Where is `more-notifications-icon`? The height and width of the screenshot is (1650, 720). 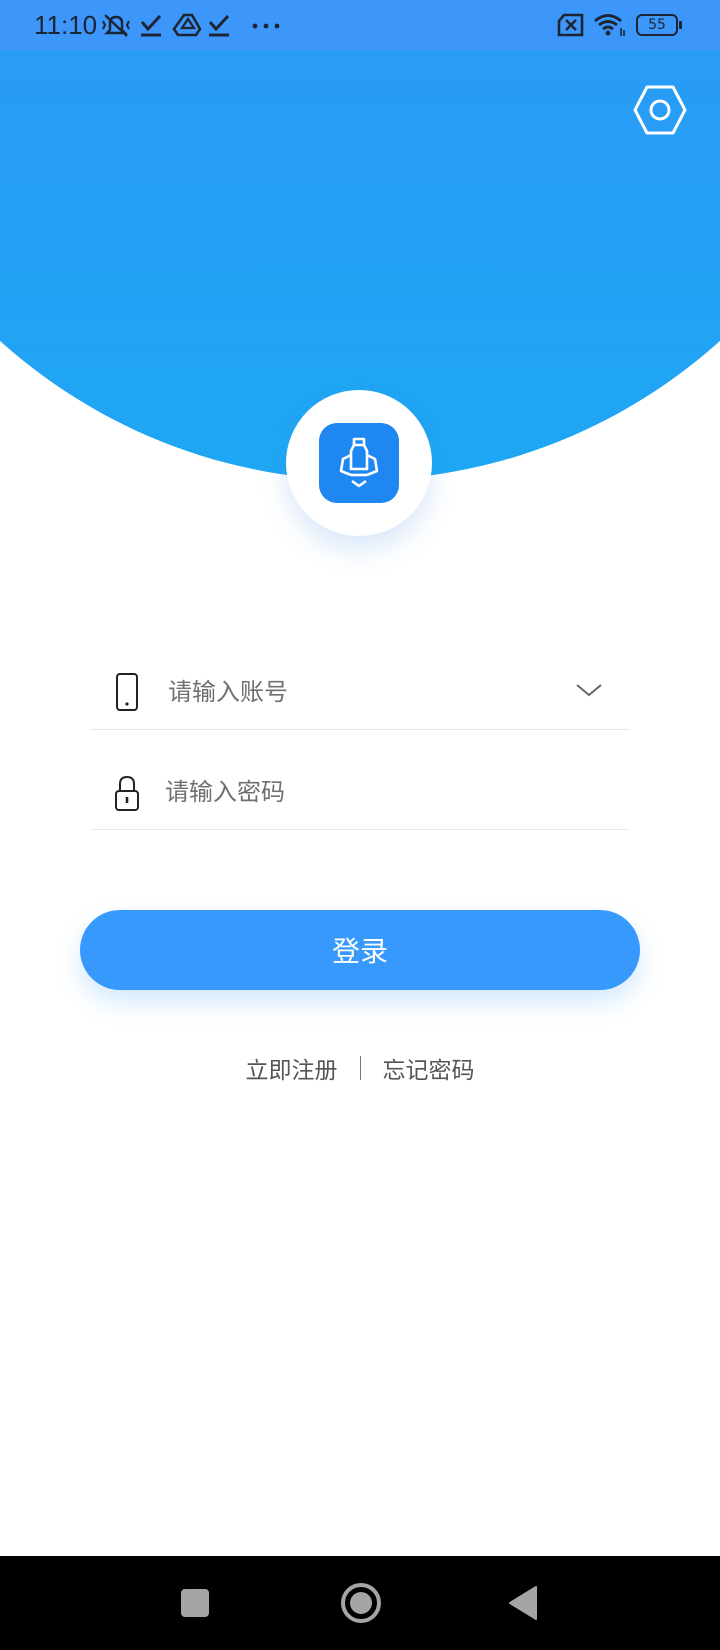 more-notifications-icon is located at coordinates (266, 26).